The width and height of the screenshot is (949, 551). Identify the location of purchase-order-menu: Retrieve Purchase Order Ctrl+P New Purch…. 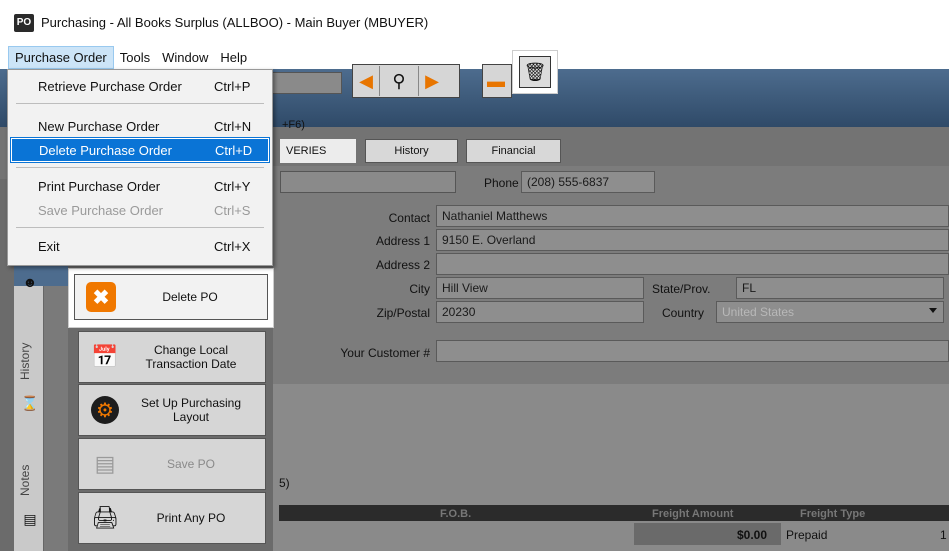
(140, 167).